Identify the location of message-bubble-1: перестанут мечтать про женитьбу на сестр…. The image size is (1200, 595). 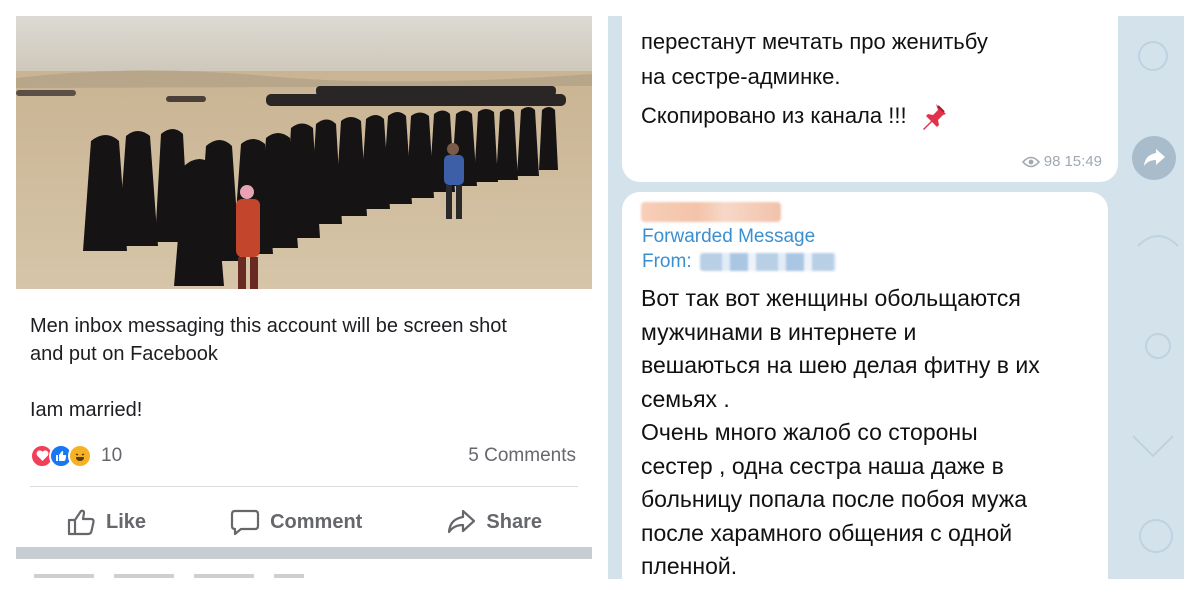
(870, 99).